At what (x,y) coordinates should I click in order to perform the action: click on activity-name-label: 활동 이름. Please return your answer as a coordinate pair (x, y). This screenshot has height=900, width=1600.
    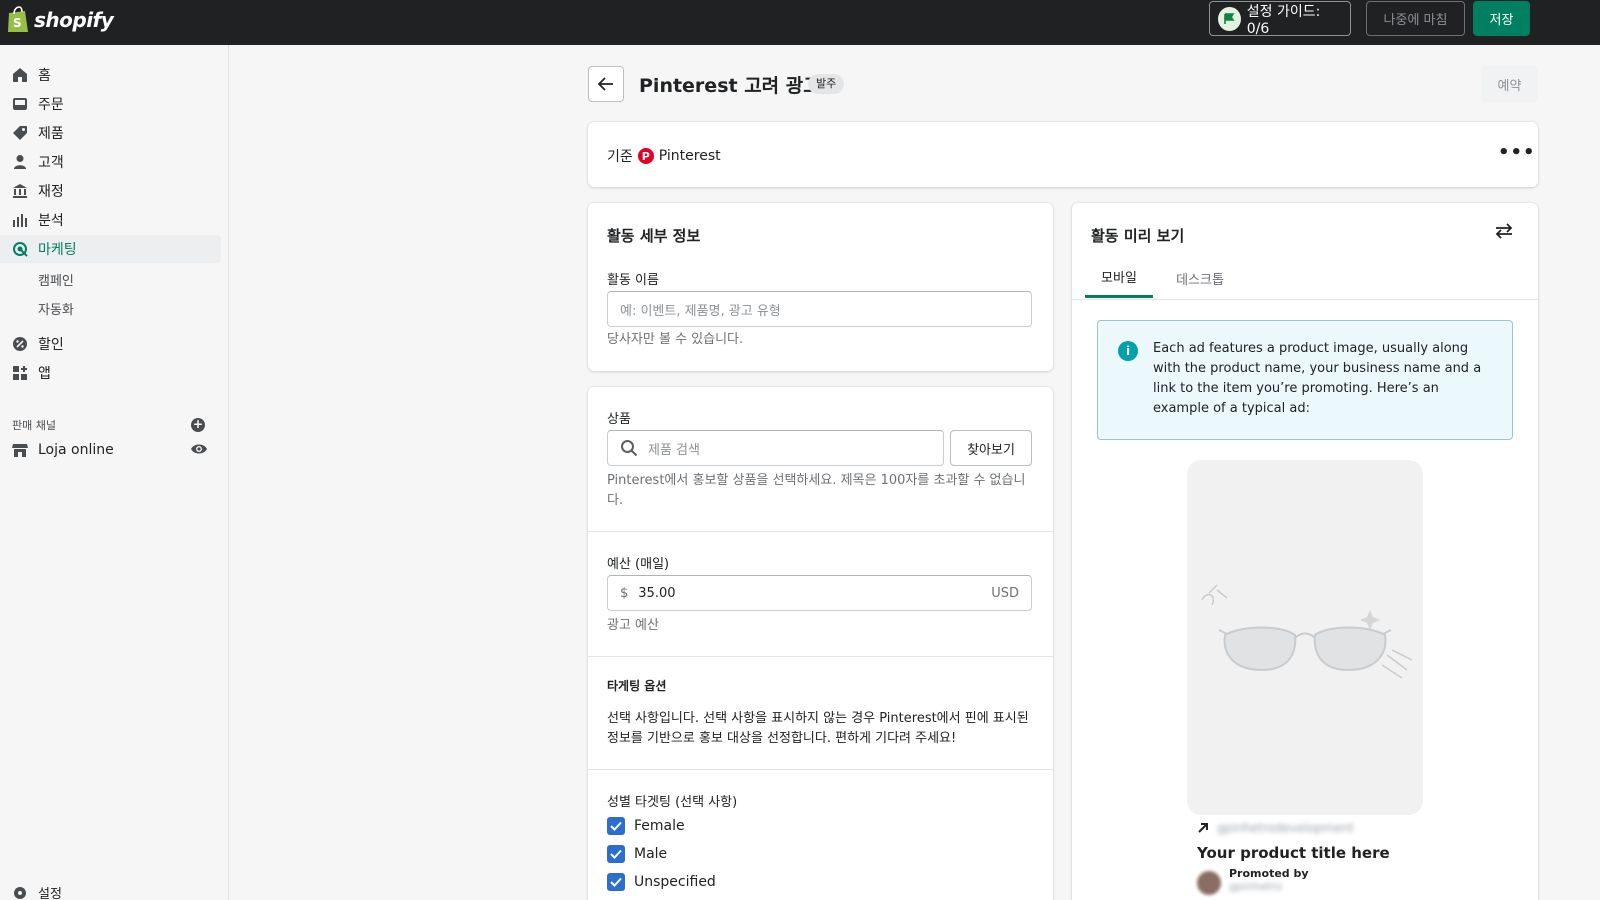
    Looking at the image, I should click on (633, 280).